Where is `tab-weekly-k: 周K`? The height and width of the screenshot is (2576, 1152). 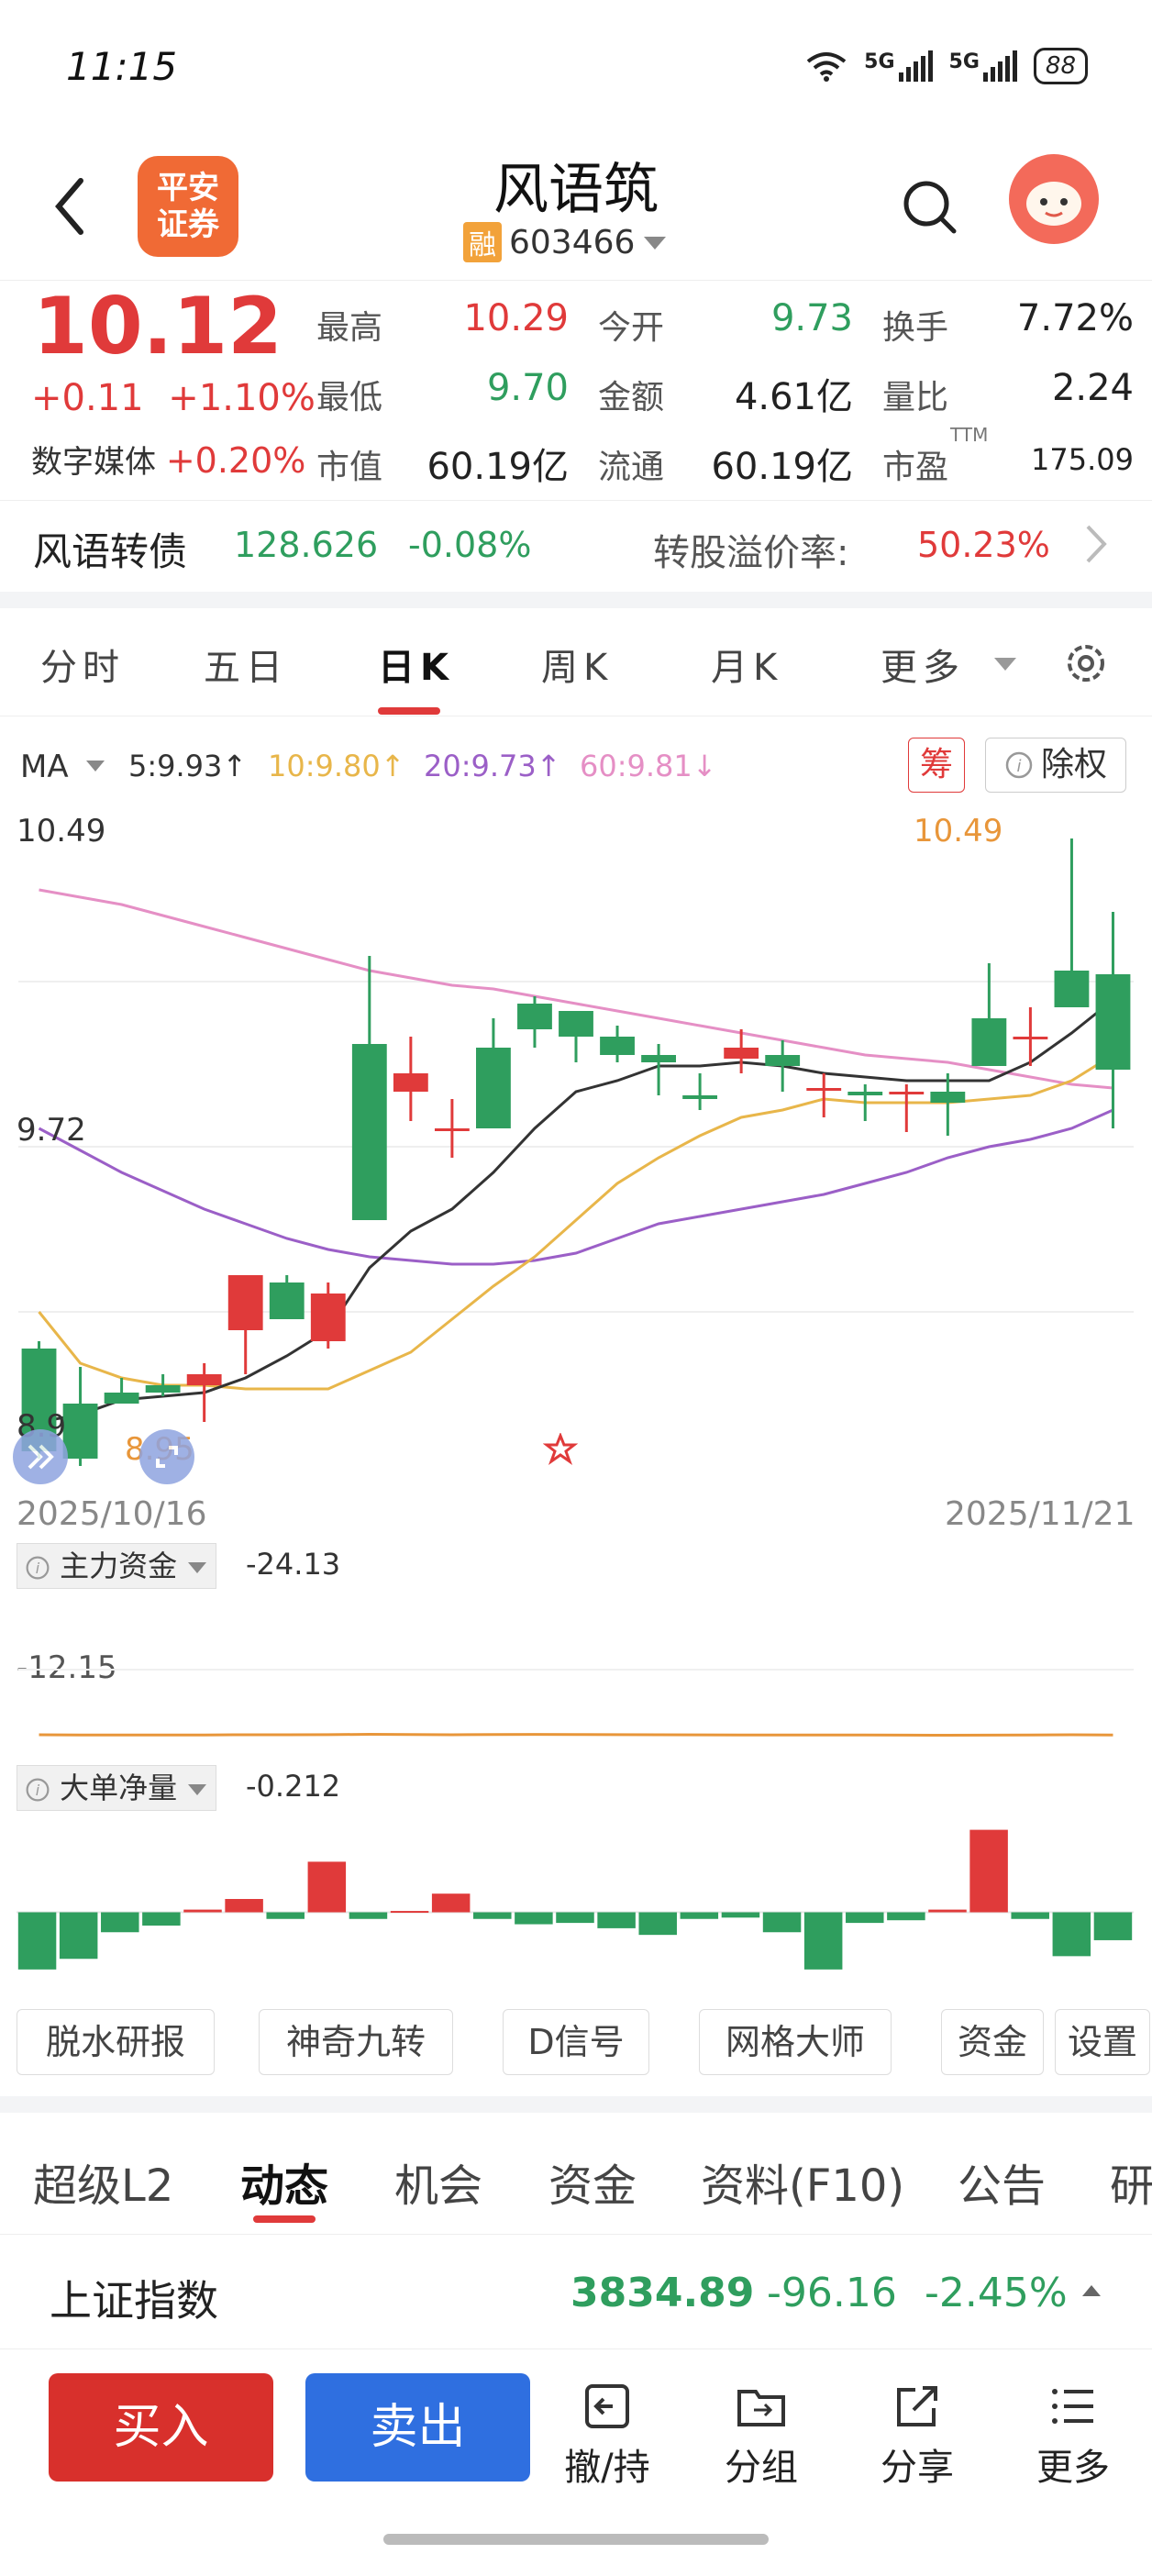
tab-weekly-k: 周K is located at coordinates (577, 664).